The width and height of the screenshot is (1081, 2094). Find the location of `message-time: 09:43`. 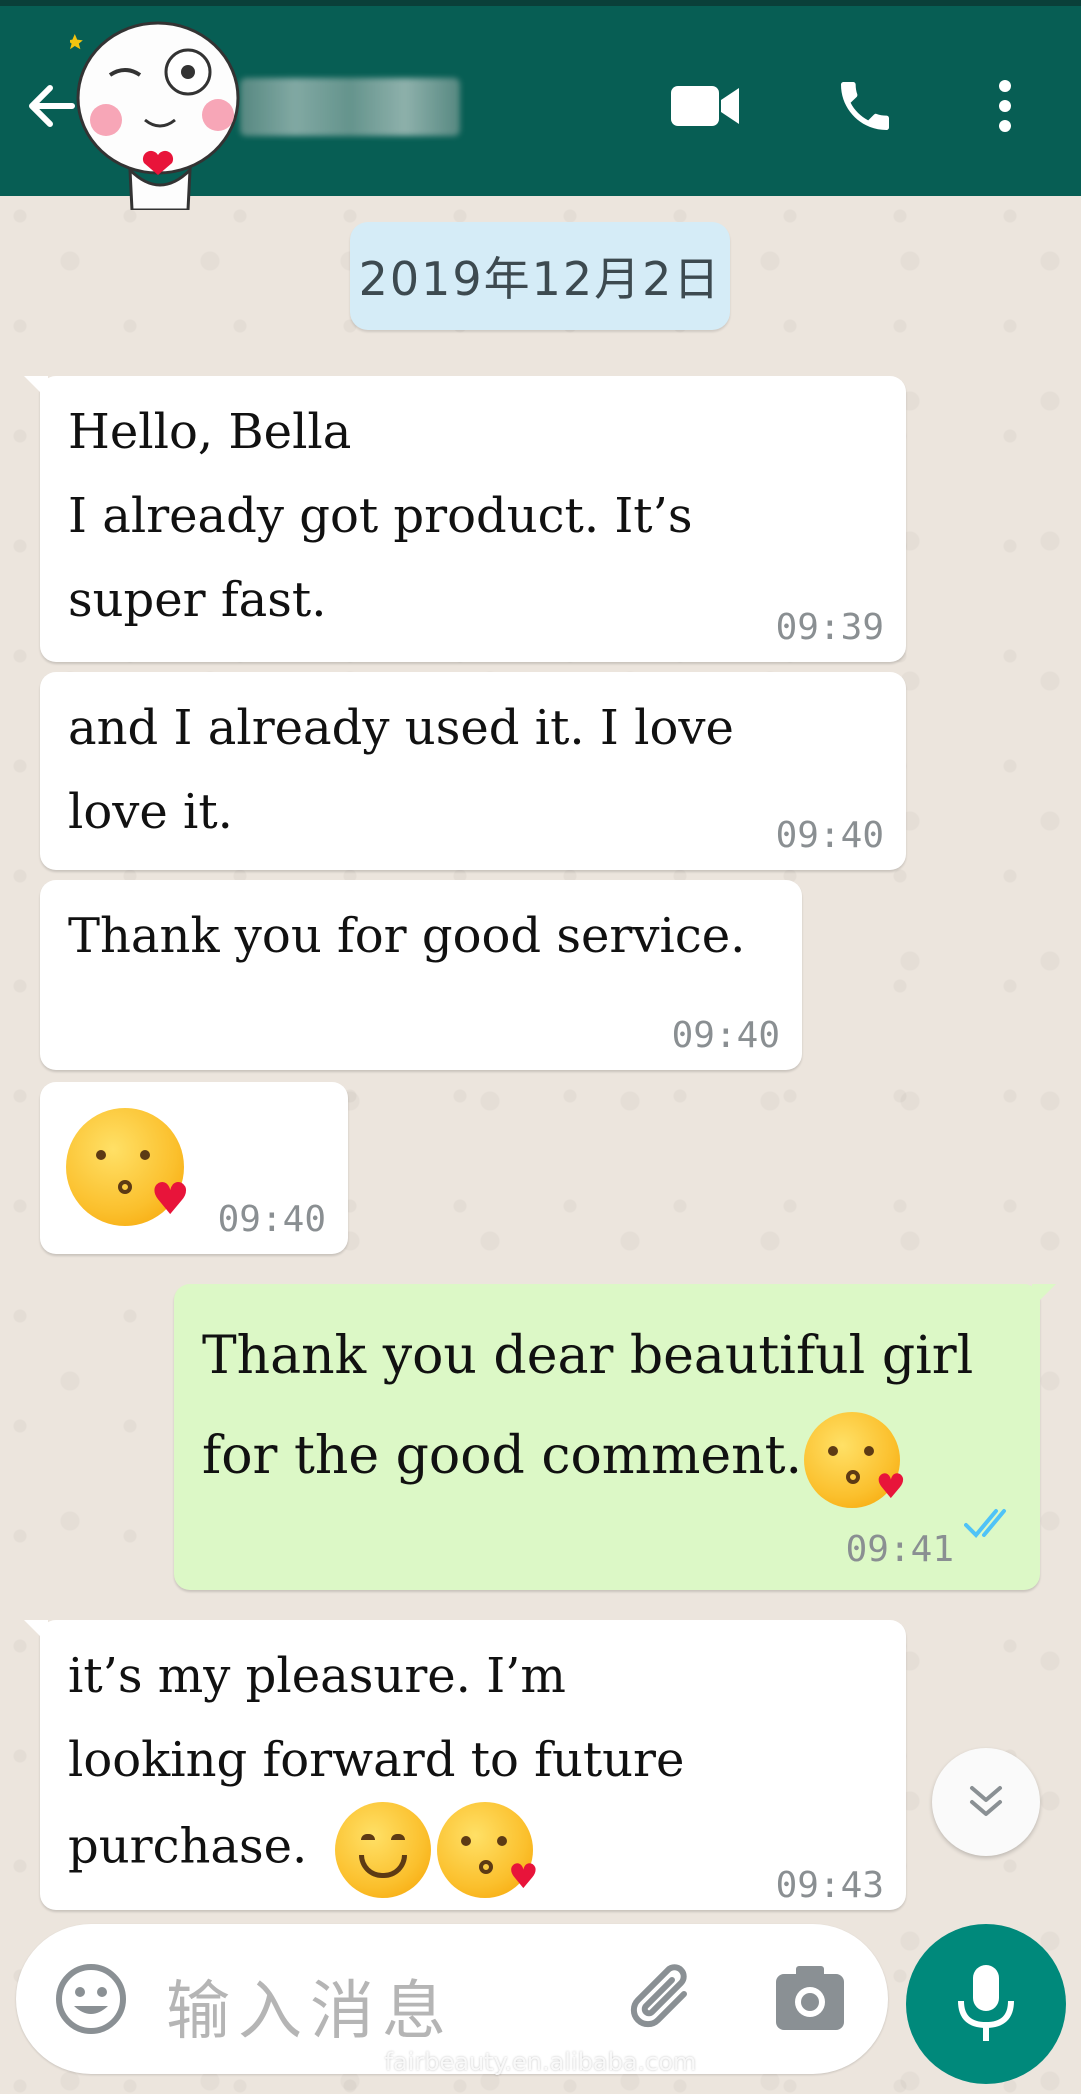

message-time: 09:43 is located at coordinates (829, 1885).